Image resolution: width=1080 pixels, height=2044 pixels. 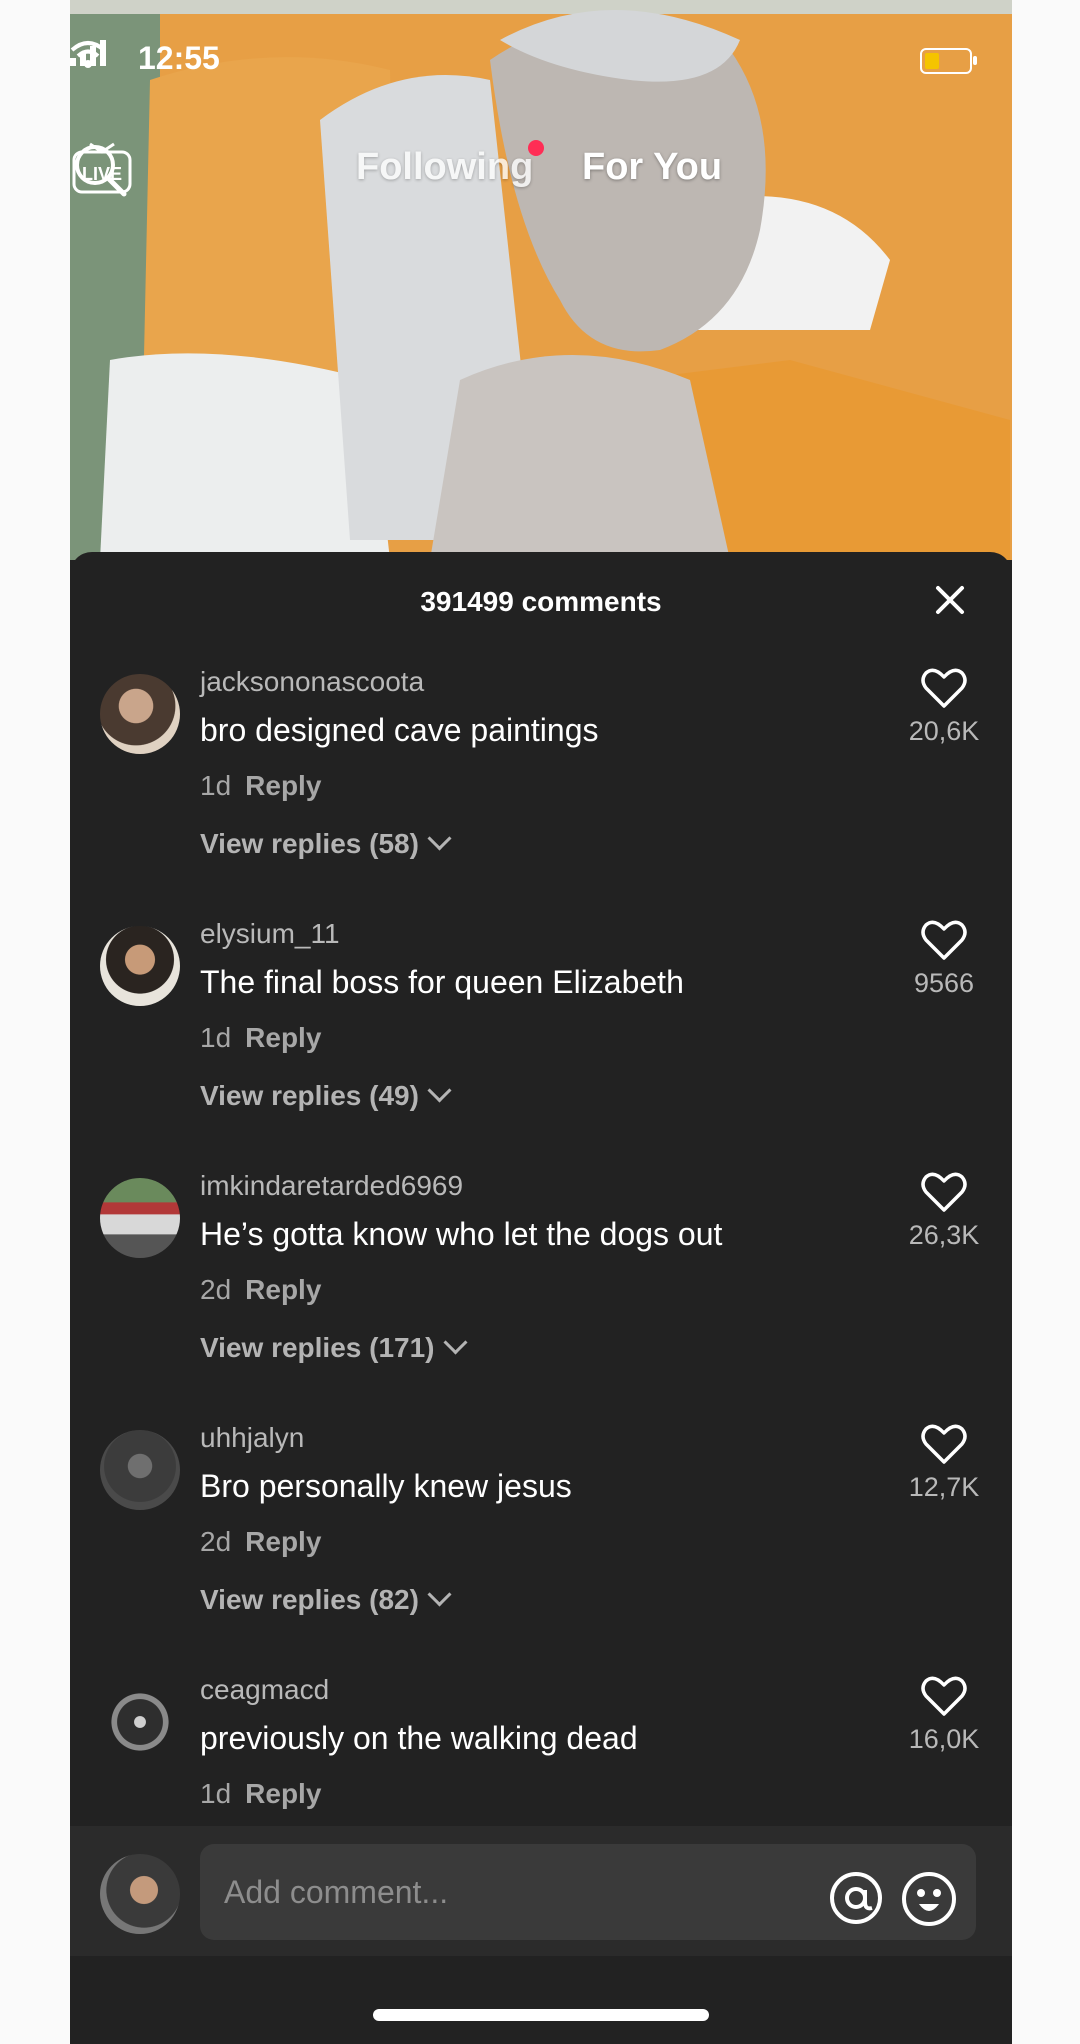 I want to click on like-button: 12,7K, so click(x=944, y=1462).